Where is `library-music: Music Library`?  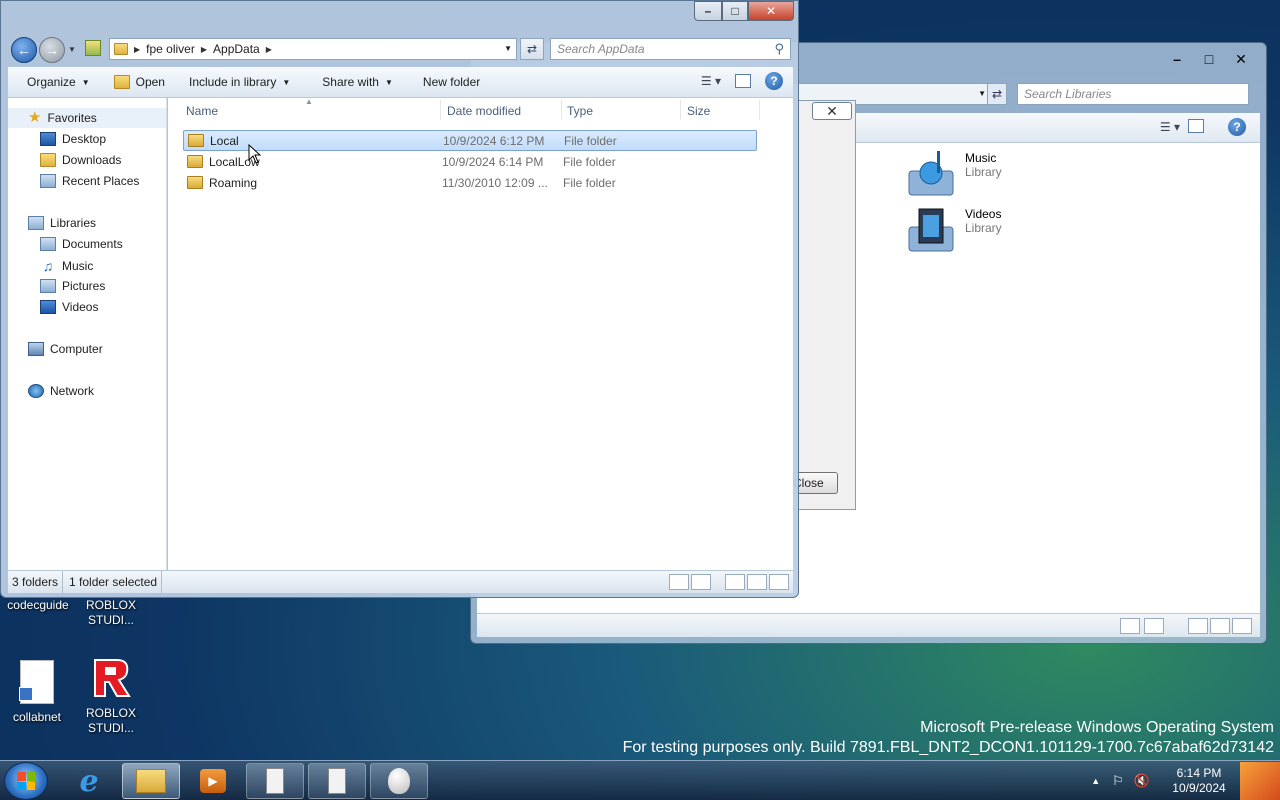 library-music: Music Library is located at coordinates (954, 174).